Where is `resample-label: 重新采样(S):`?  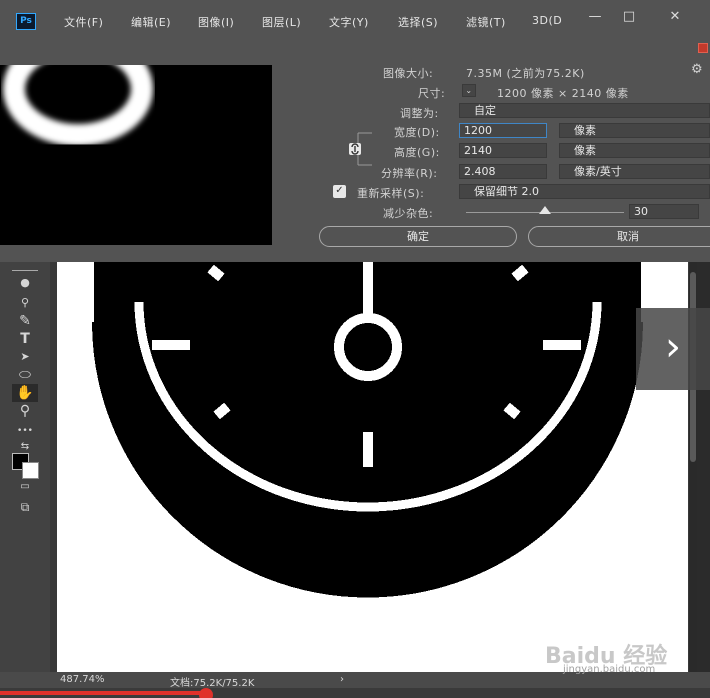 resample-label: 重新采样(S): is located at coordinates (391, 193).